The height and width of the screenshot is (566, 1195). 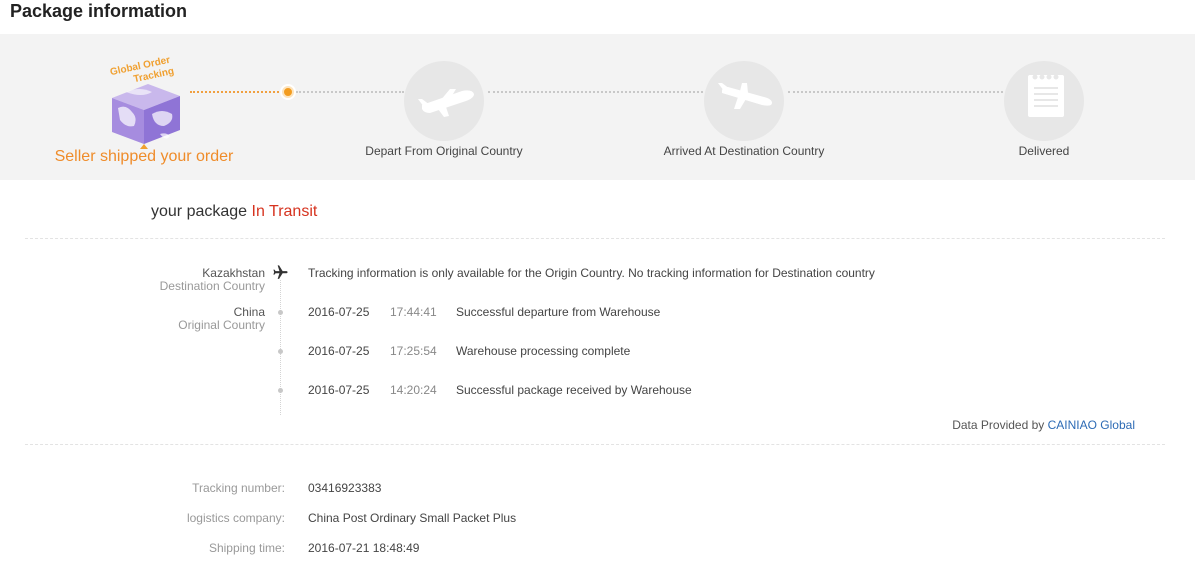 What do you see at coordinates (558, 312) in the screenshot?
I see `event-text: Successful departure from Warehouse` at bounding box center [558, 312].